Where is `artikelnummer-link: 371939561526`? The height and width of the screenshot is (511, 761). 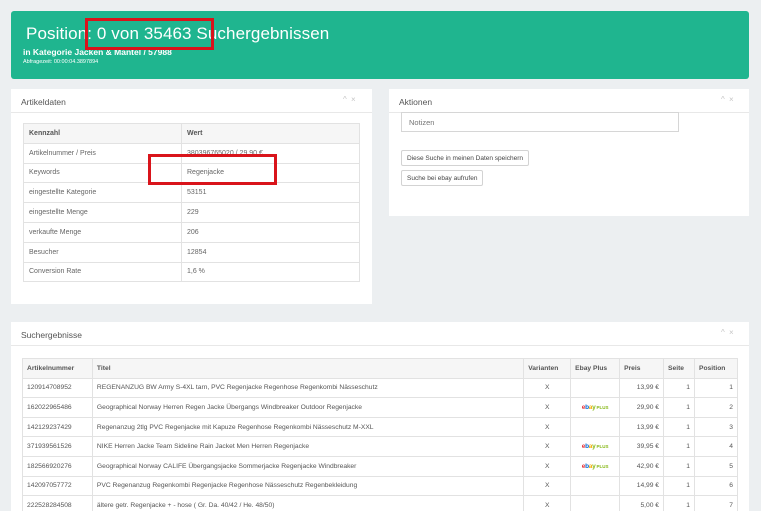 artikelnummer-link: 371939561526 is located at coordinates (57, 446).